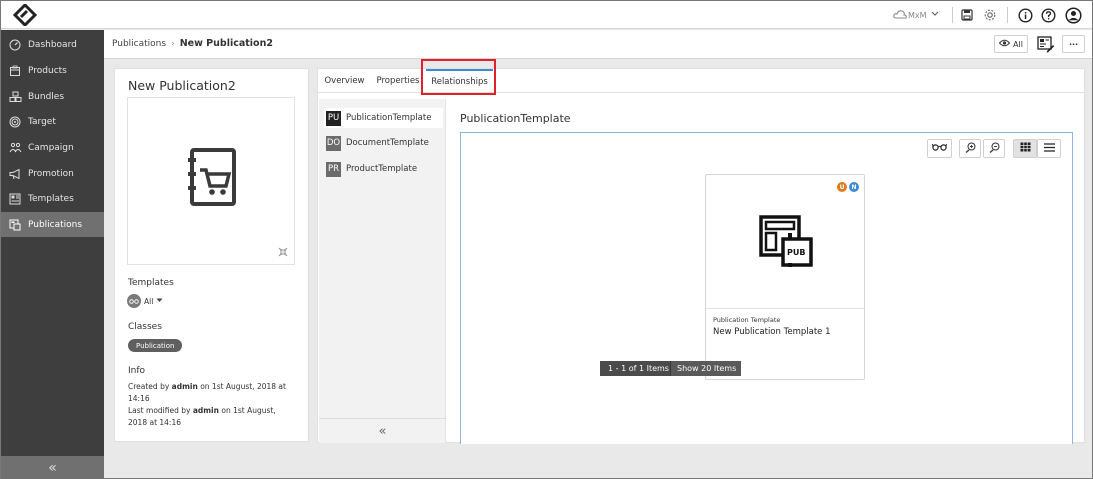 Image resolution: width=1093 pixels, height=479 pixels. What do you see at coordinates (155, 422) in the screenshot?
I see `modified-line-2: 2018 at 14:16` at bounding box center [155, 422].